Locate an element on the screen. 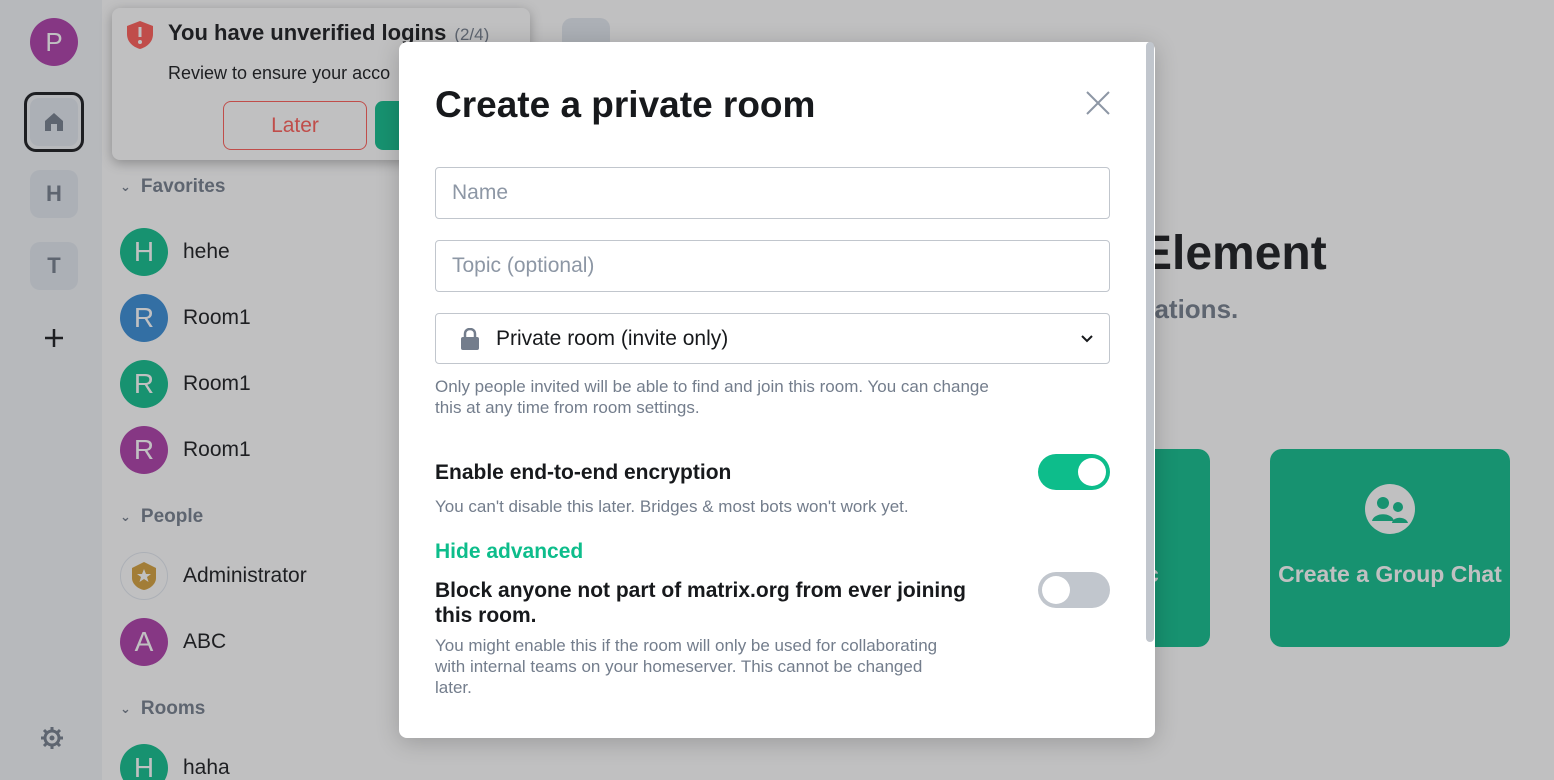 This screenshot has height=780, width=1554. e2e-toggle is located at coordinates (1074, 472).